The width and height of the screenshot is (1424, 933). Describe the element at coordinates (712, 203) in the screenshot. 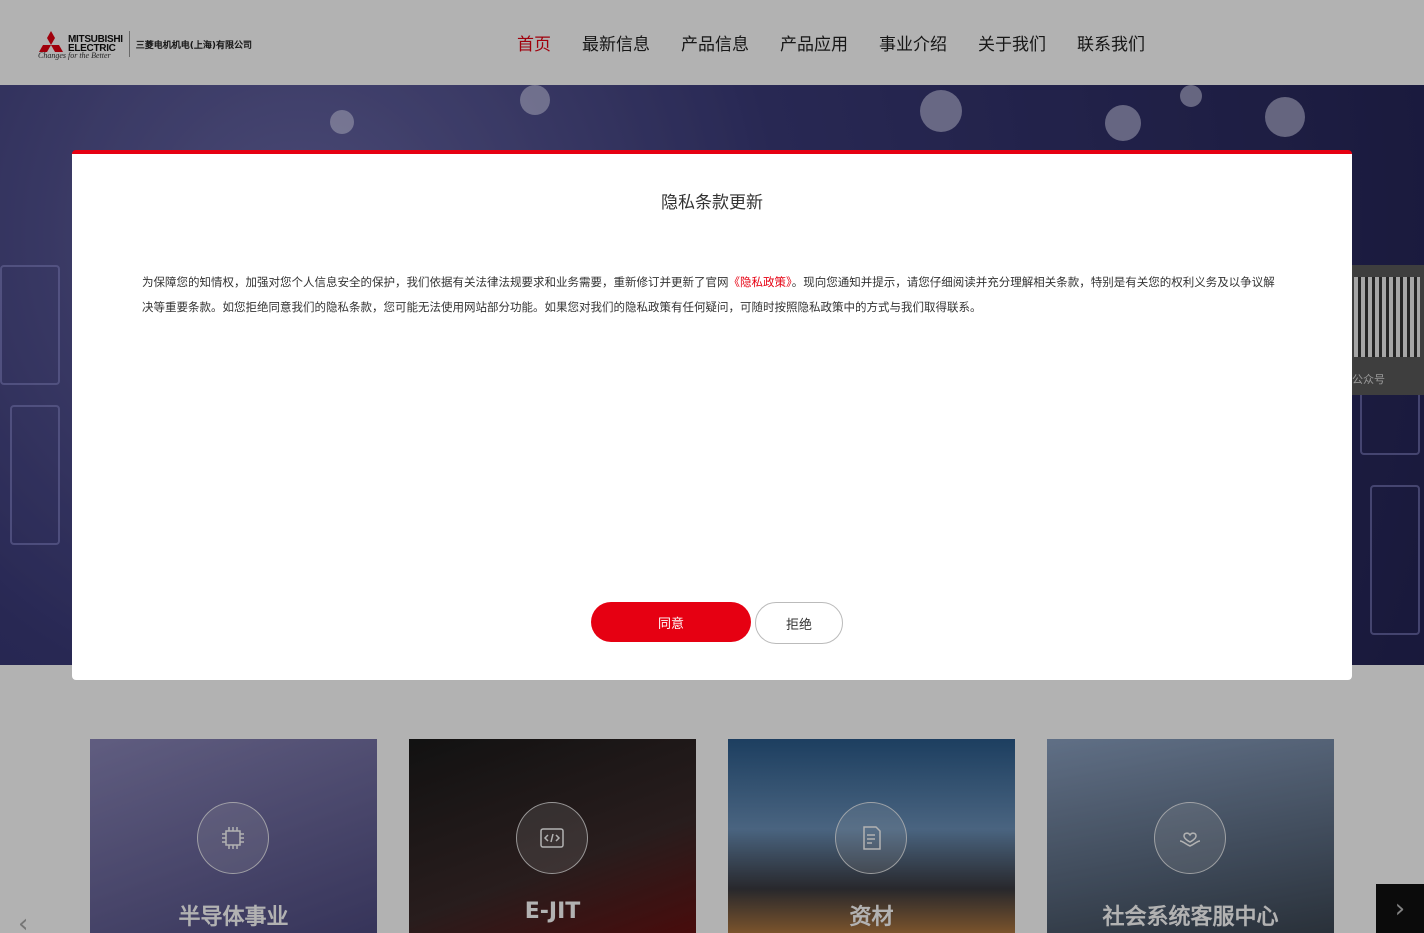

I see `modal-title: 隐私条款更新` at that location.